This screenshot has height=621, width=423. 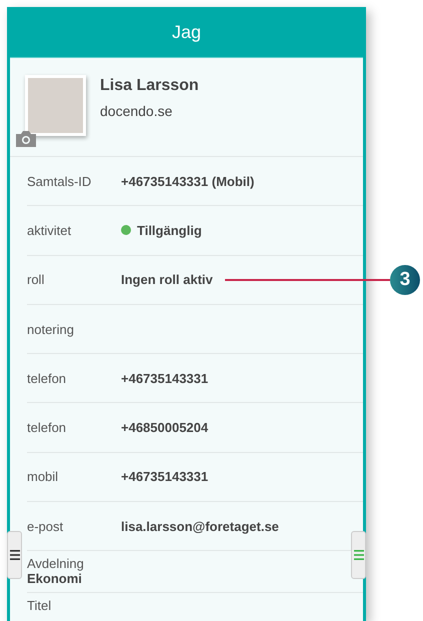 What do you see at coordinates (54, 578) in the screenshot?
I see `field-value: Ekonomi` at bounding box center [54, 578].